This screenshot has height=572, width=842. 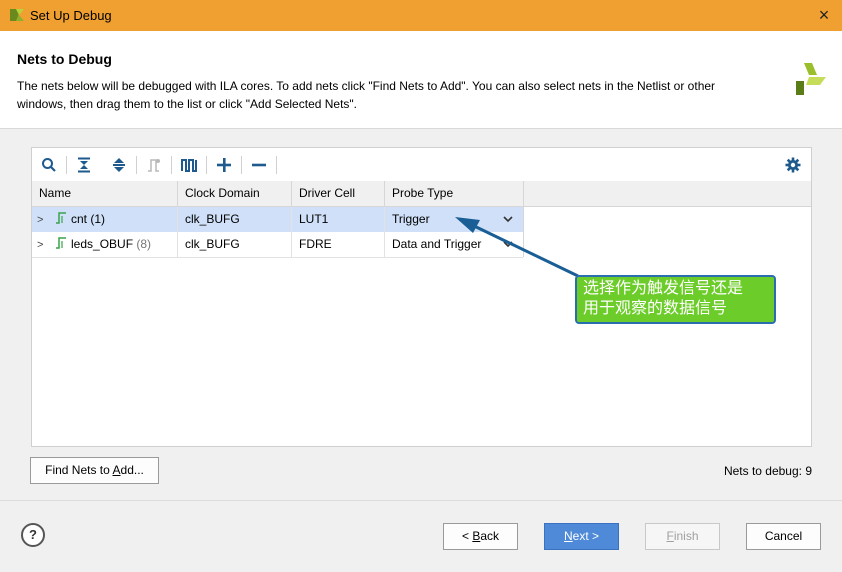 I want to click on column-header-clock-domain: Clock Domain, so click(x=235, y=193).